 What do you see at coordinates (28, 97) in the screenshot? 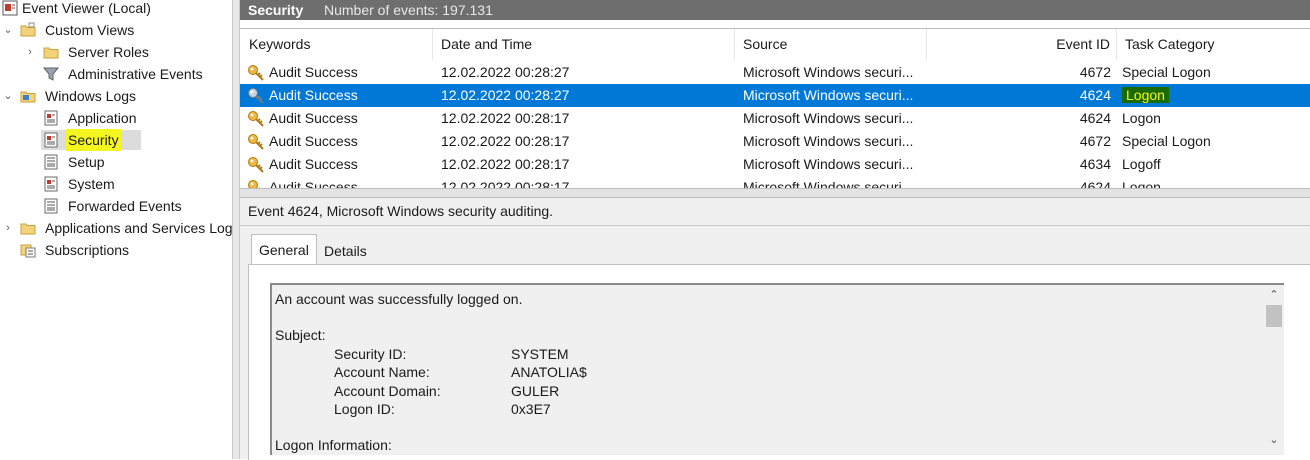
I see `windows-logs-folder-icon` at bounding box center [28, 97].